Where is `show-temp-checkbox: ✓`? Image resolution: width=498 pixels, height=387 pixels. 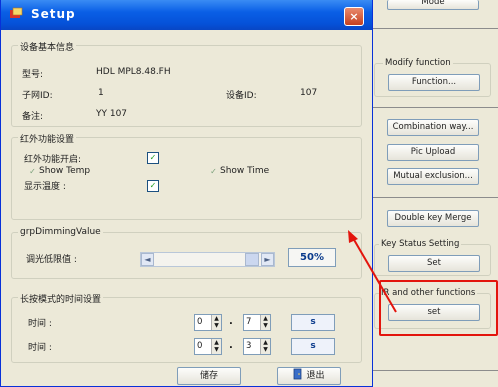
show-temp-checkbox: ✓ is located at coordinates (32, 171).